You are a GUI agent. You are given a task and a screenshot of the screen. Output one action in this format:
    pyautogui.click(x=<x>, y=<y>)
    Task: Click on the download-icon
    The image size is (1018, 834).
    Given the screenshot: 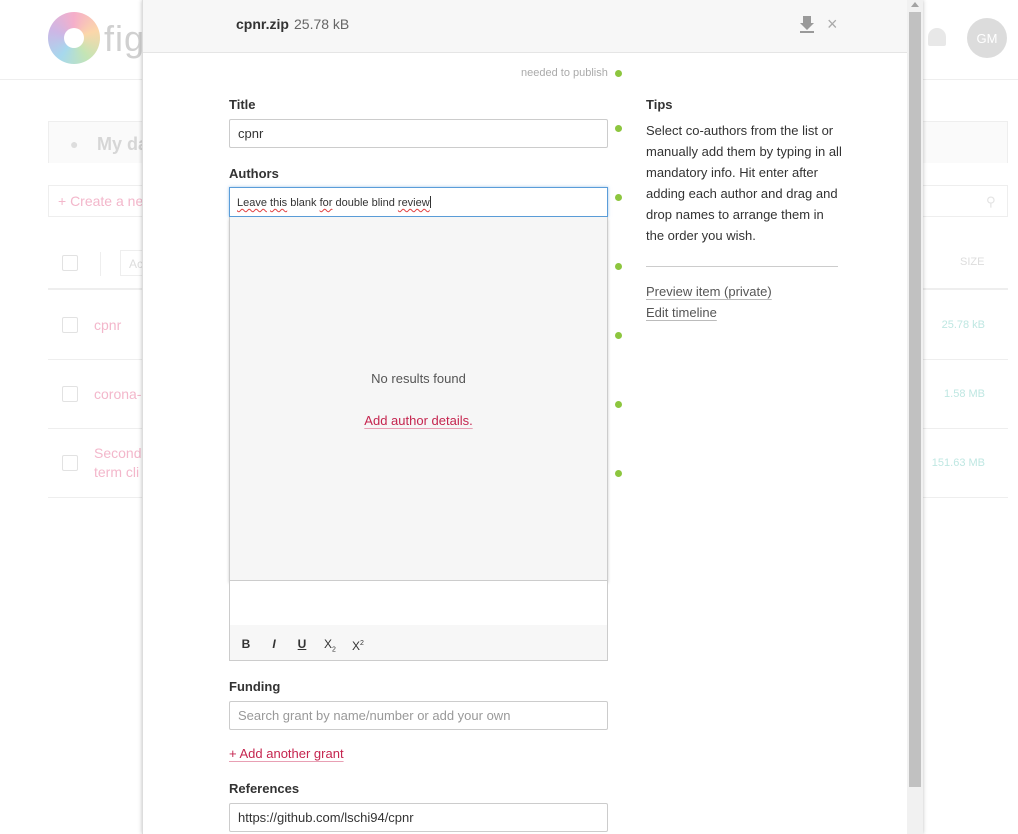 What is the action you would take?
    pyautogui.click(x=807, y=24)
    